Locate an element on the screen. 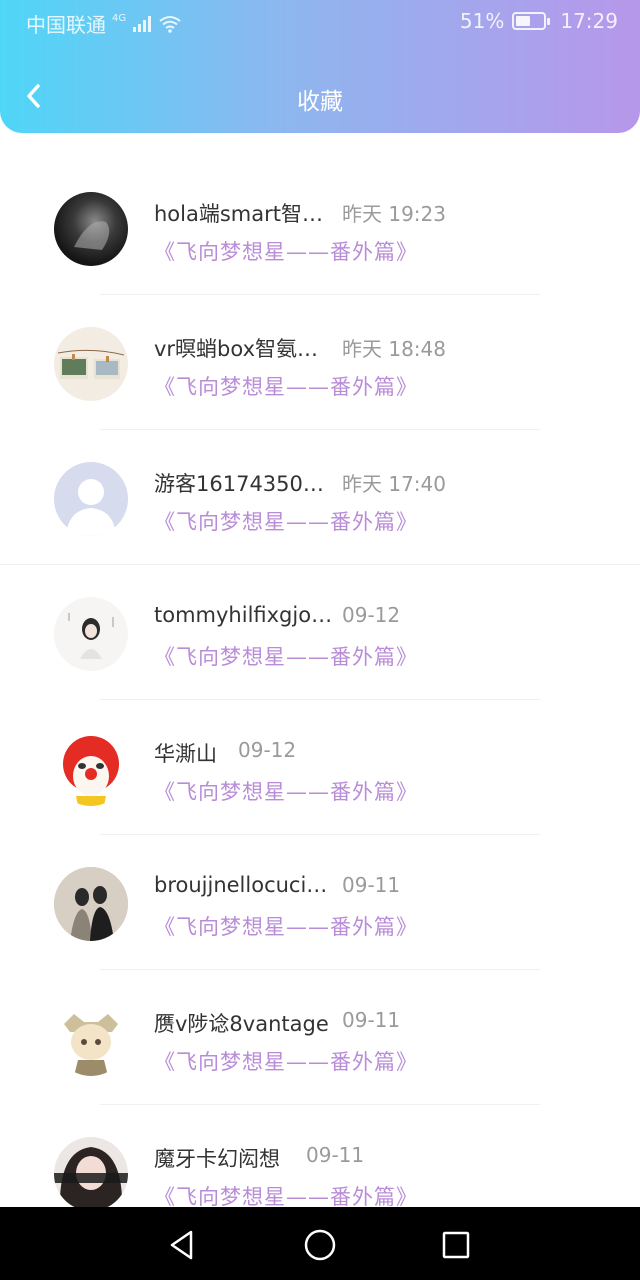  list-item: hola端smart智… 昨天 19:23 《飞向梦想星——番外篇》 is located at coordinates (320, 227).